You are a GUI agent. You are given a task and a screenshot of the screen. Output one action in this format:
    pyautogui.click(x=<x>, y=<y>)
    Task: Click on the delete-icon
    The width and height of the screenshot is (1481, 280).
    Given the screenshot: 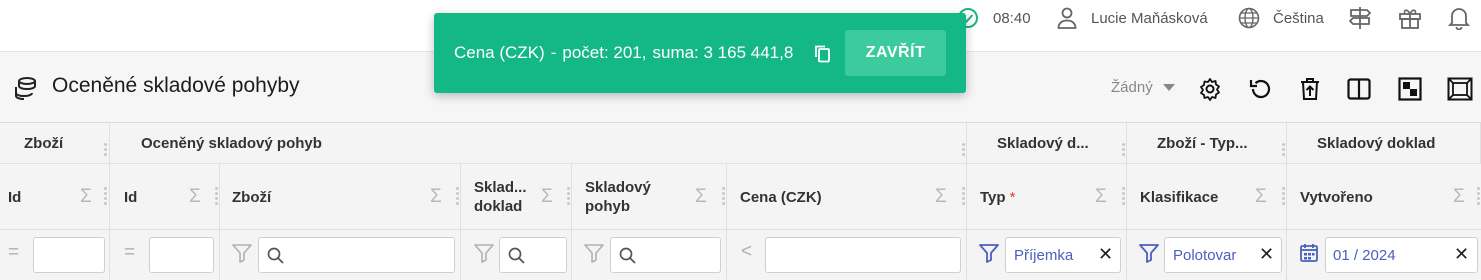 What is the action you would take?
    pyautogui.click(x=1310, y=89)
    